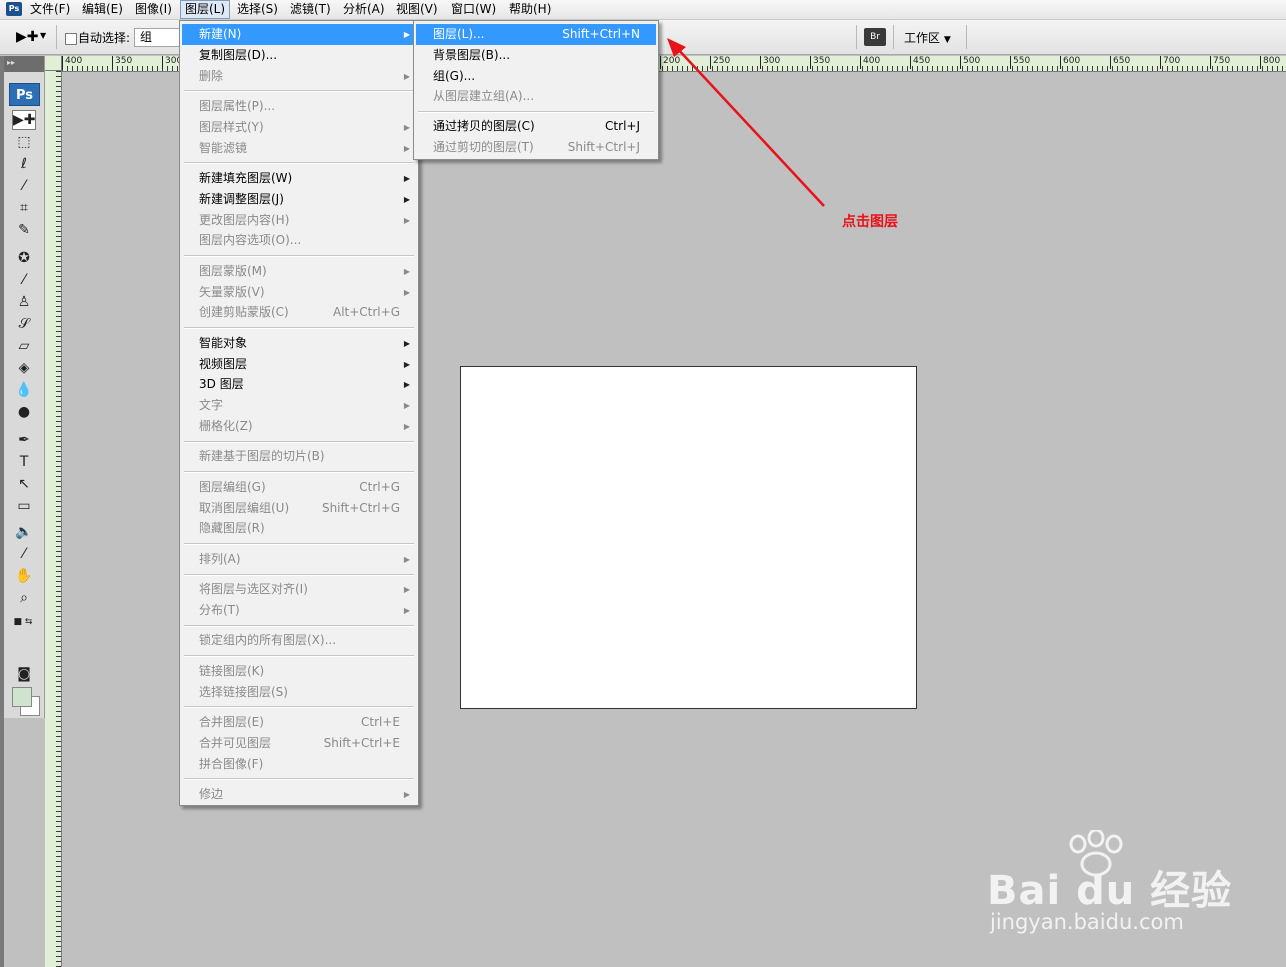 The width and height of the screenshot is (1286, 967). What do you see at coordinates (870, 222) in the screenshot?
I see `annotation-label: 点击图层` at bounding box center [870, 222].